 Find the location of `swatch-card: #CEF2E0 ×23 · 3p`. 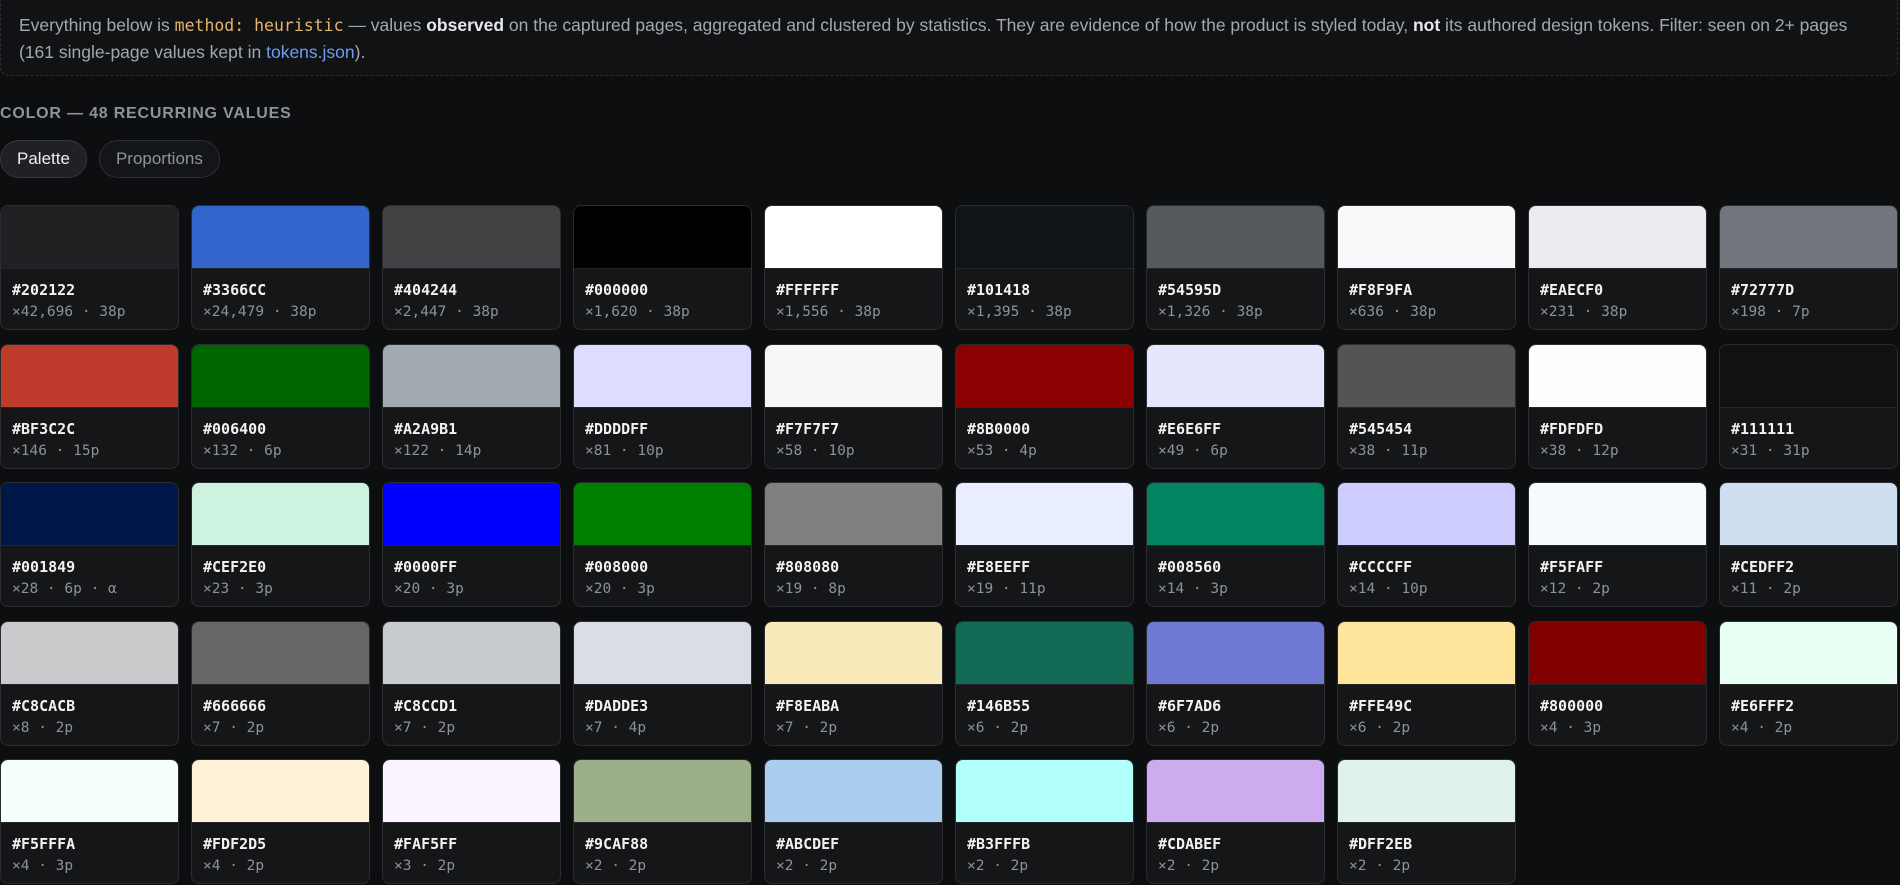

swatch-card: #CEF2E0 ×23 · 3p is located at coordinates (280, 544).